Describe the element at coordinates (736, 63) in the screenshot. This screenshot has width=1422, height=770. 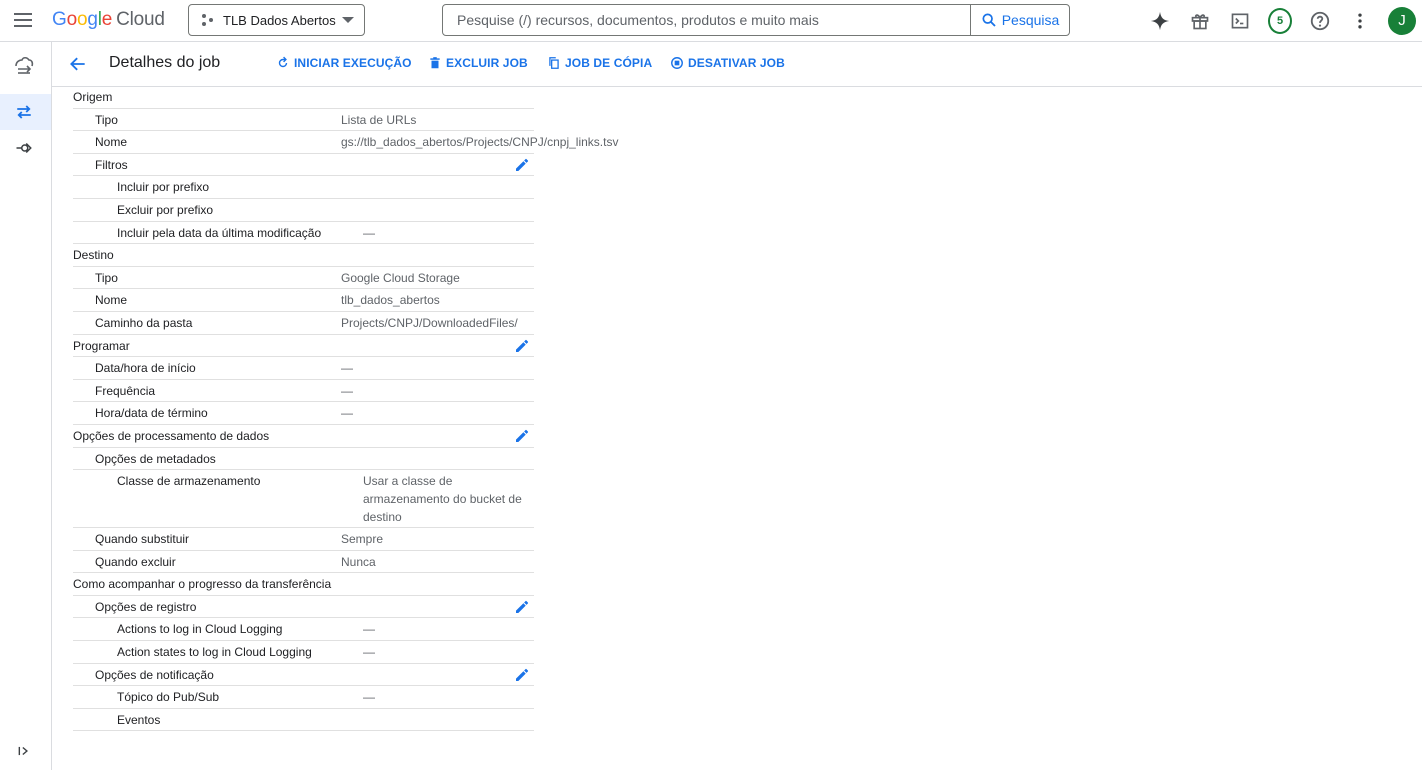
I see `disable-job-label: DESATIVAR JOB` at that location.